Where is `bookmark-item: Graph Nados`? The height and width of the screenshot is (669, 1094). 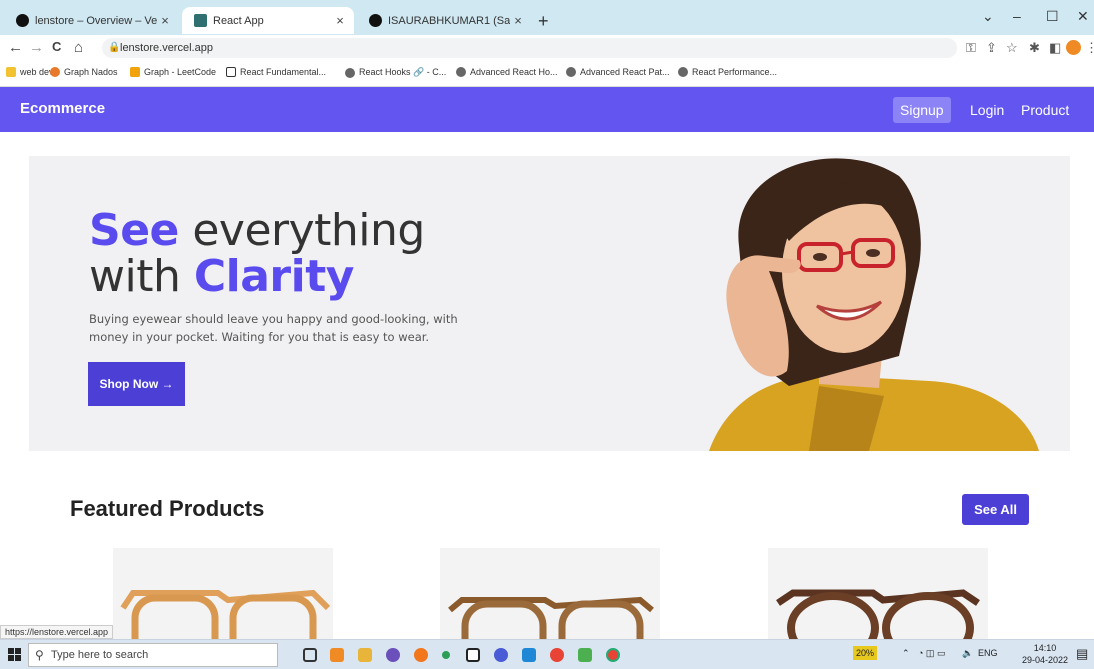
bookmark-item: Graph Nados is located at coordinates (84, 72).